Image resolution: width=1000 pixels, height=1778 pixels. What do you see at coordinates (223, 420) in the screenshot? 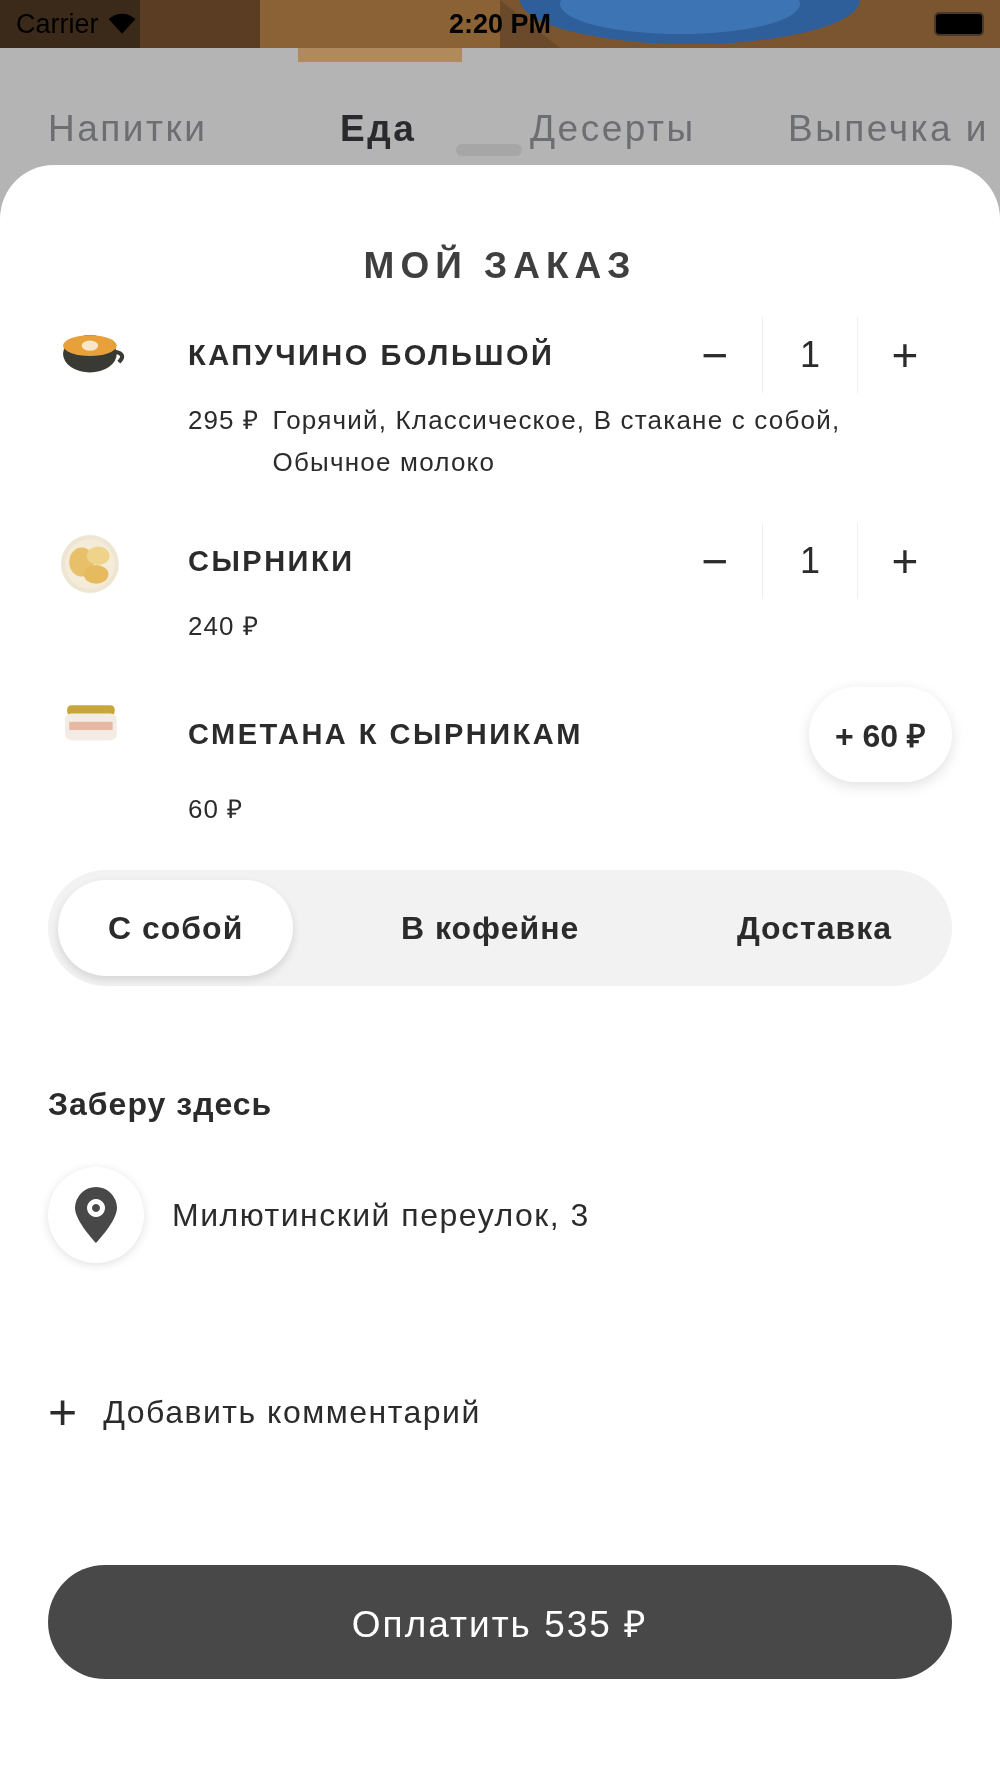
I see `item-price: 295 ₽` at bounding box center [223, 420].